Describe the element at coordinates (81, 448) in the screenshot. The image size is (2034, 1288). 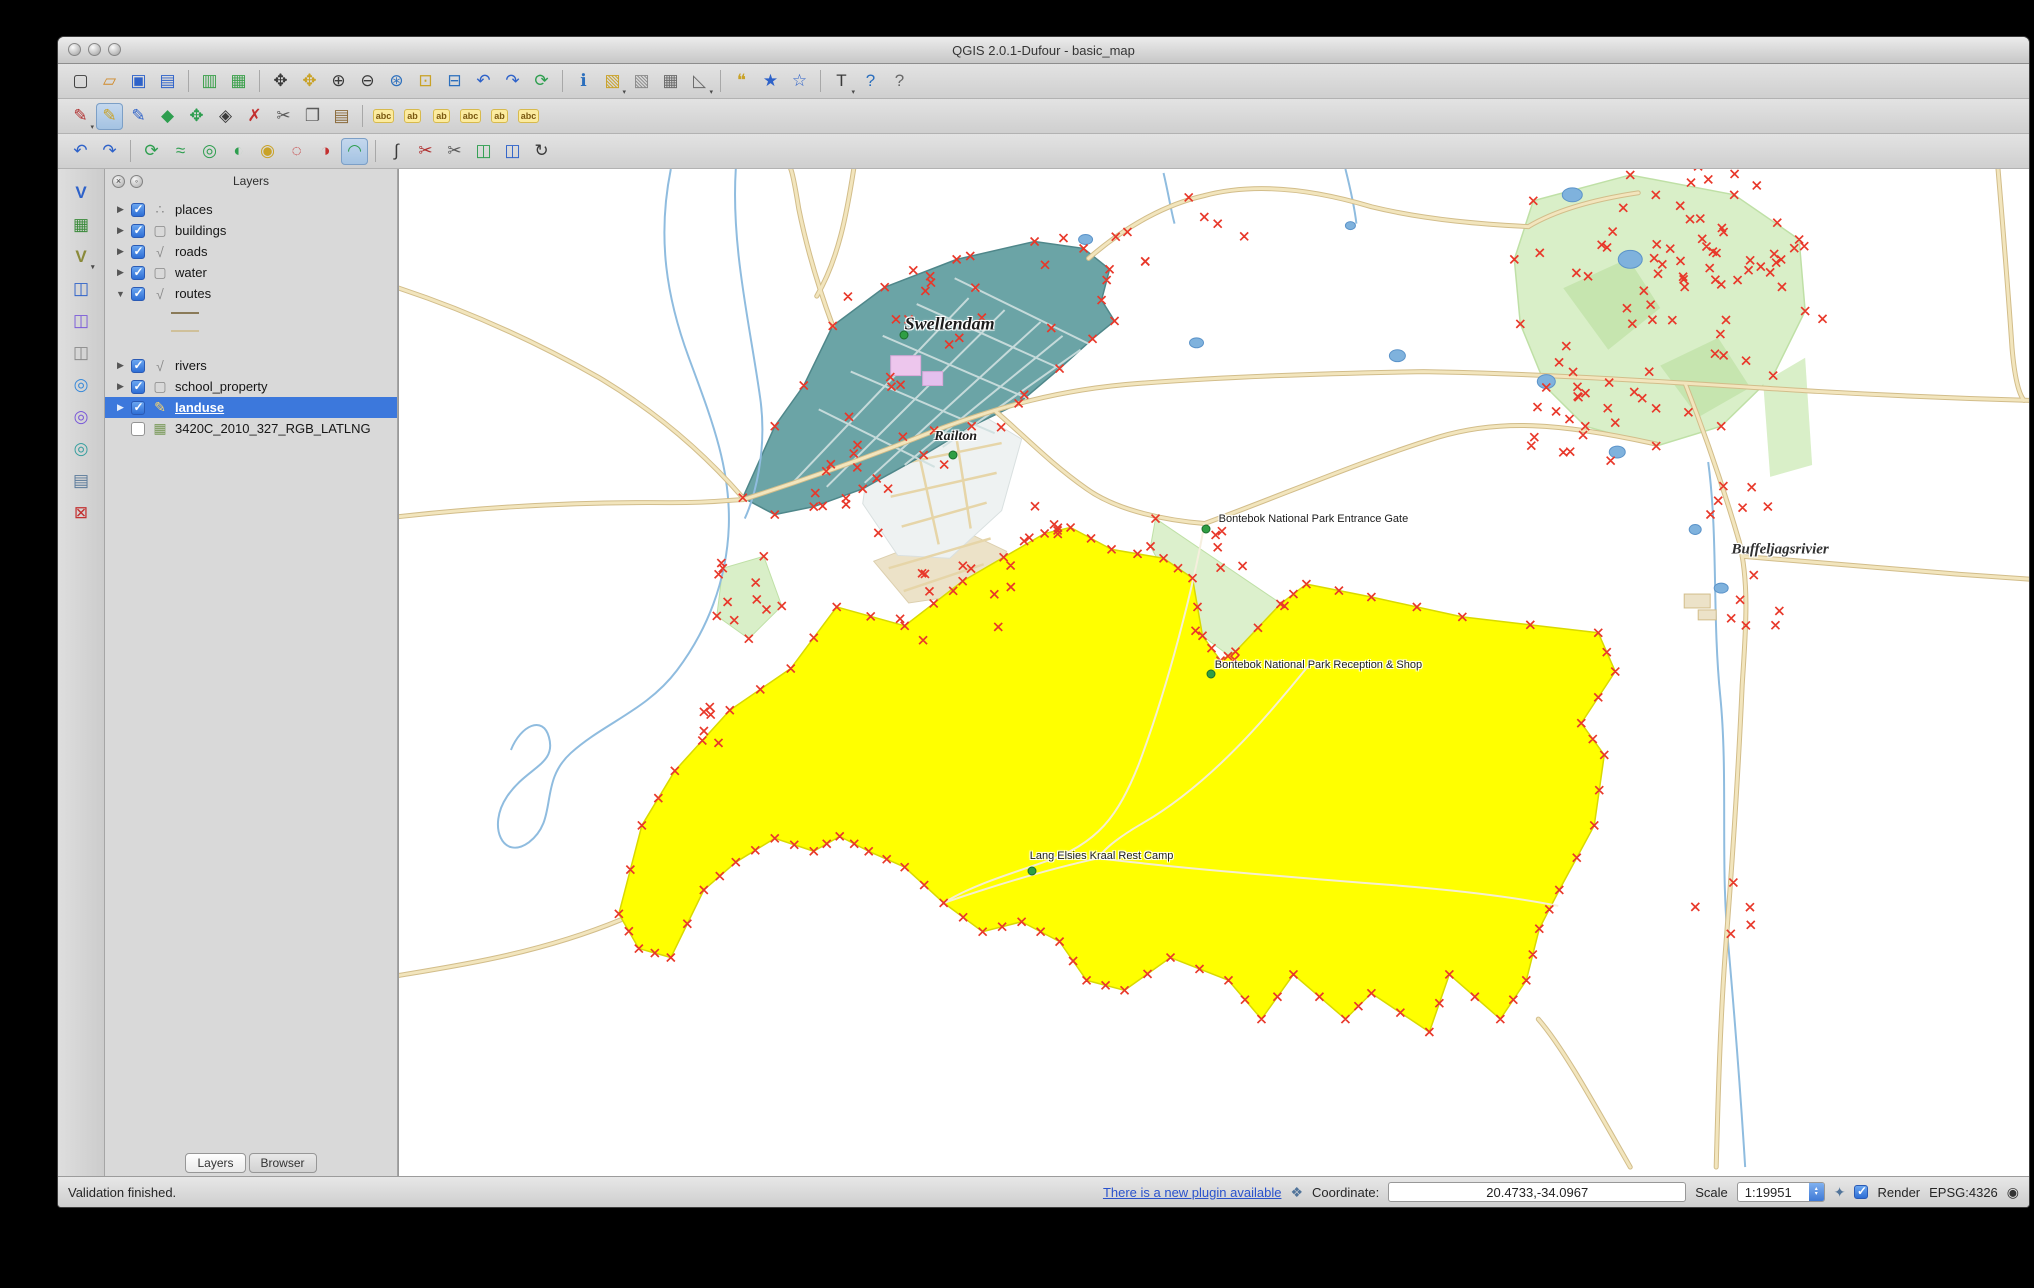
I see `add-wfs-layer-button: ◎` at that location.